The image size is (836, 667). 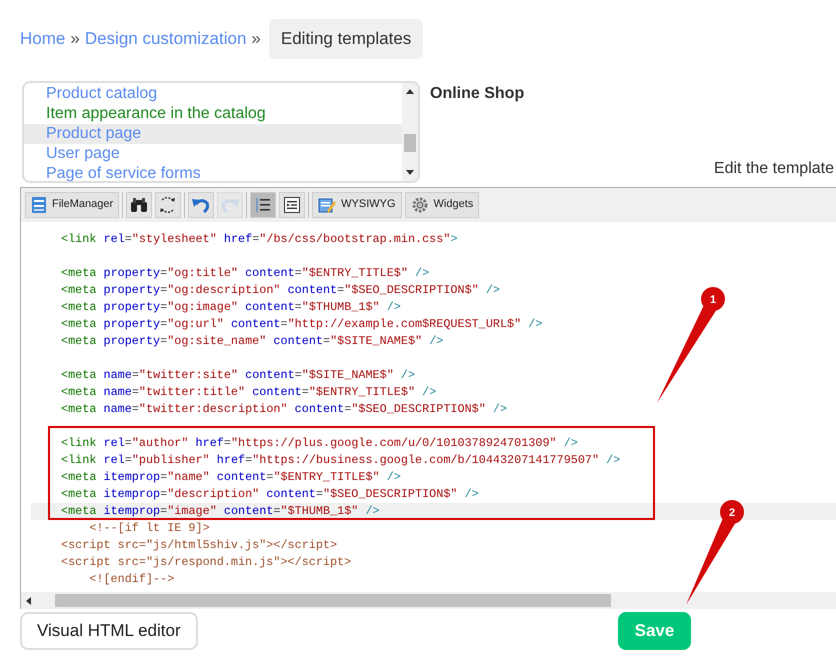 I want to click on scroll-left-icon, so click(x=28, y=600).